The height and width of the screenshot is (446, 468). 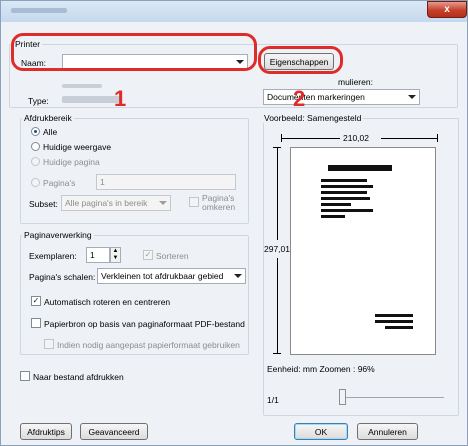 What do you see at coordinates (313, 118) in the screenshot?
I see `preview-legend: Voorbeeld: Samengesteld` at bounding box center [313, 118].